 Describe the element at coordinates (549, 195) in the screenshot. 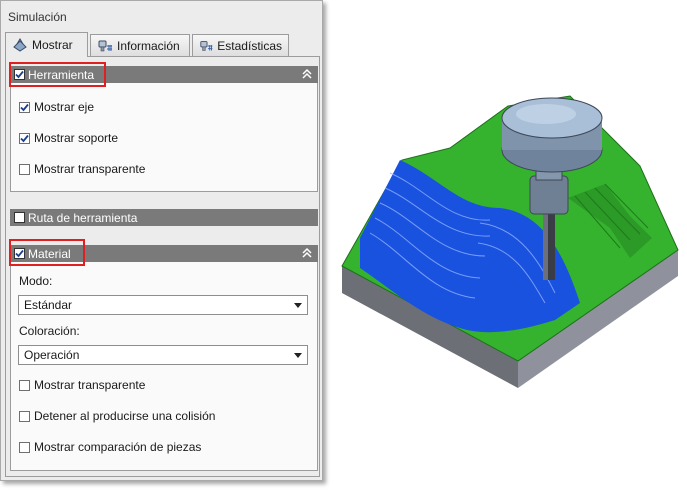

I see `tool-collet` at that location.